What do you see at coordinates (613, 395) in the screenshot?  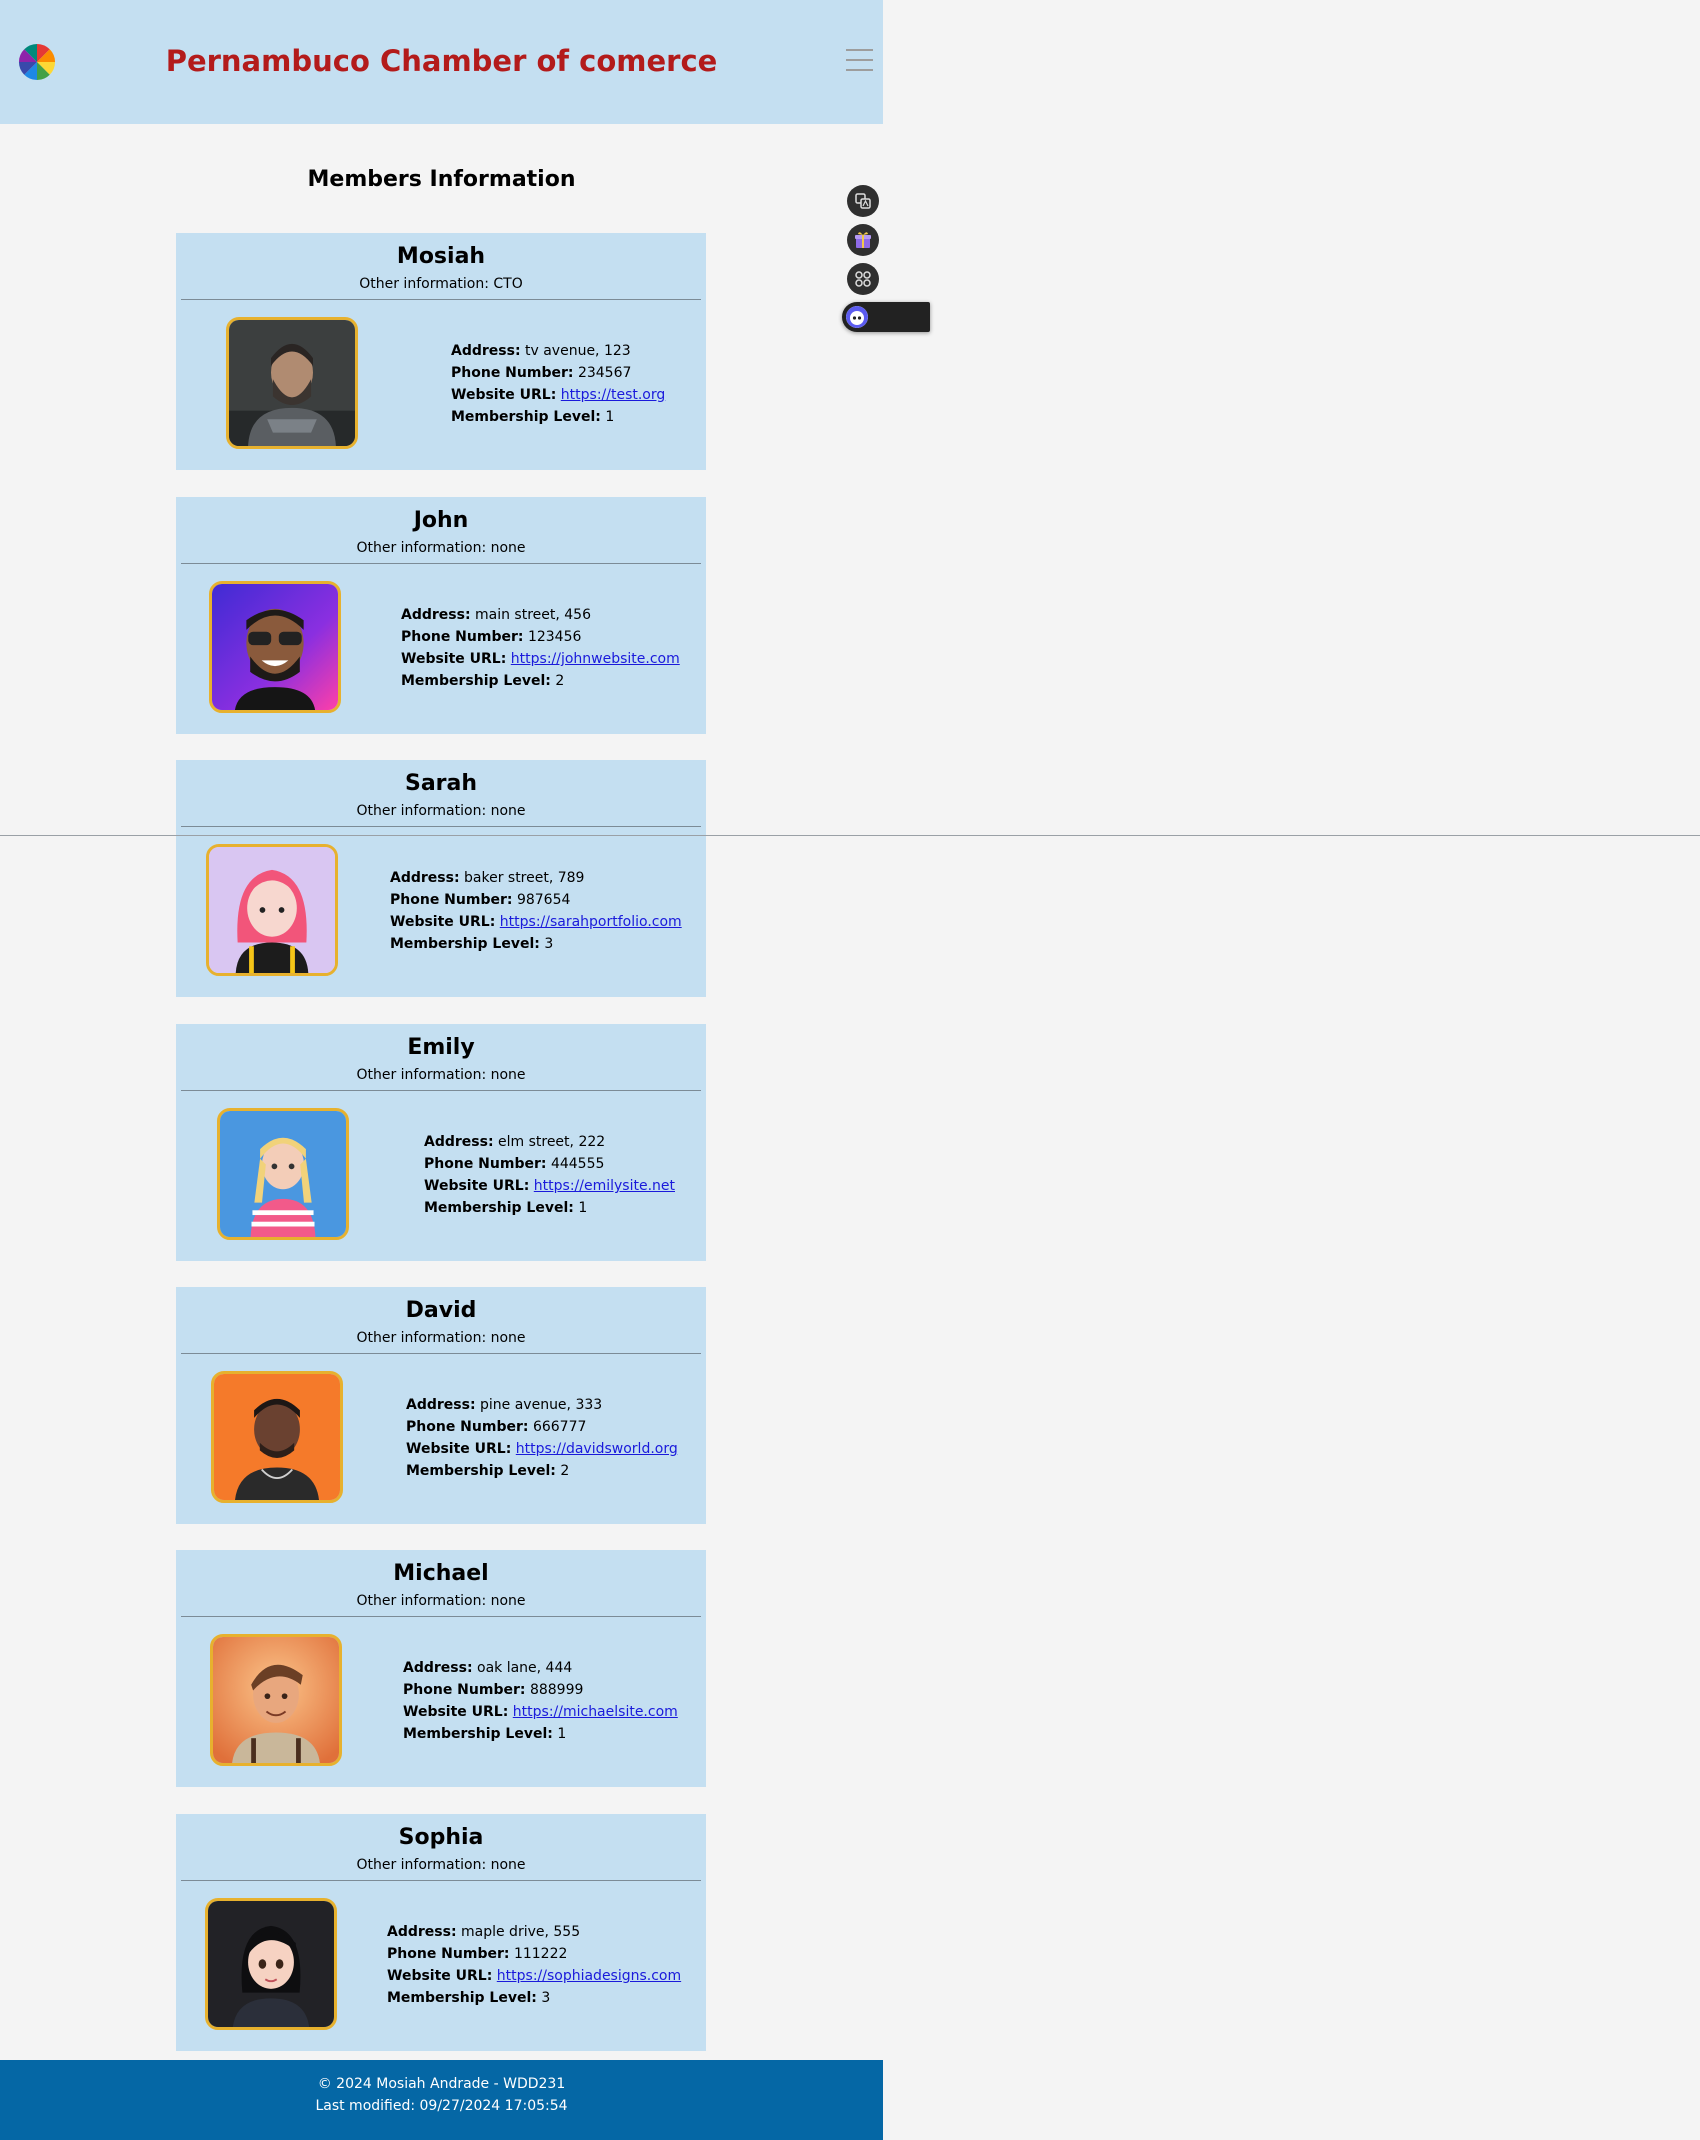 I see `website-link: https://test.org` at bounding box center [613, 395].